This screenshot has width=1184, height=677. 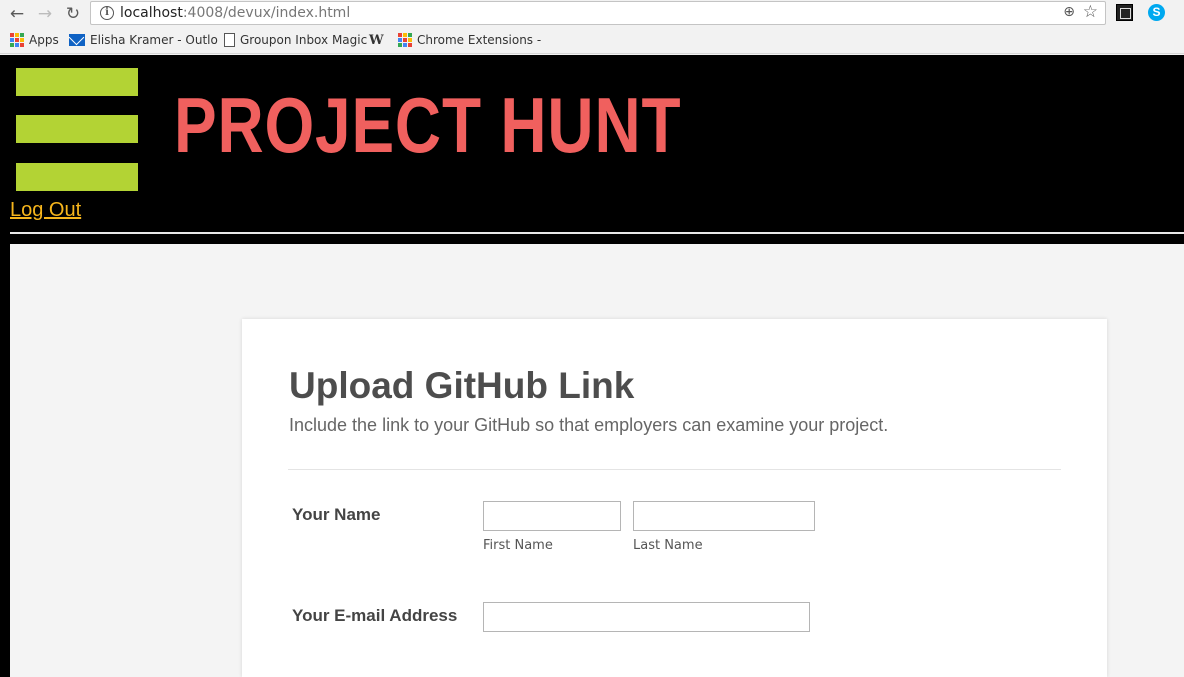 I want to click on header-divider, so click(x=597, y=233).